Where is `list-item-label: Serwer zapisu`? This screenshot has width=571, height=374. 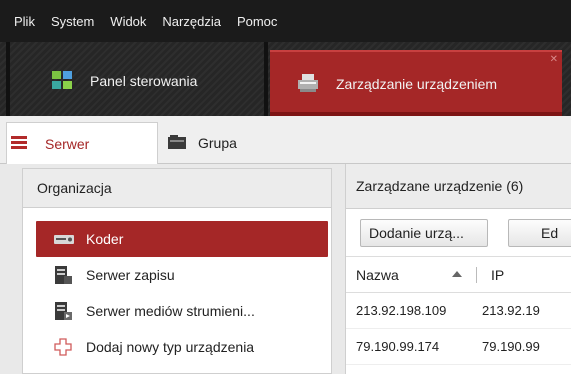
list-item-label: Serwer zapisu is located at coordinates (130, 275).